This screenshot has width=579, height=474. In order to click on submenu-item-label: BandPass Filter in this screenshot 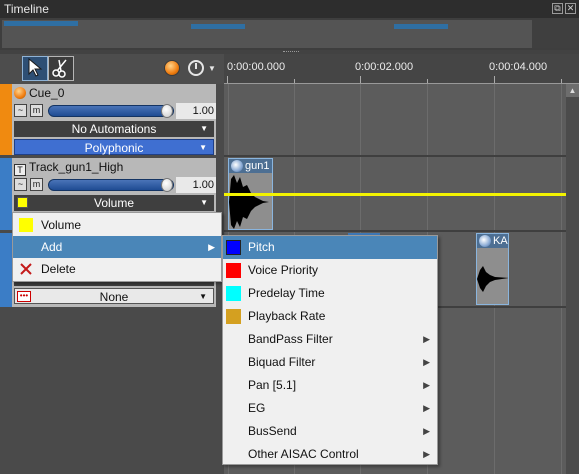, I will do `click(290, 339)`.